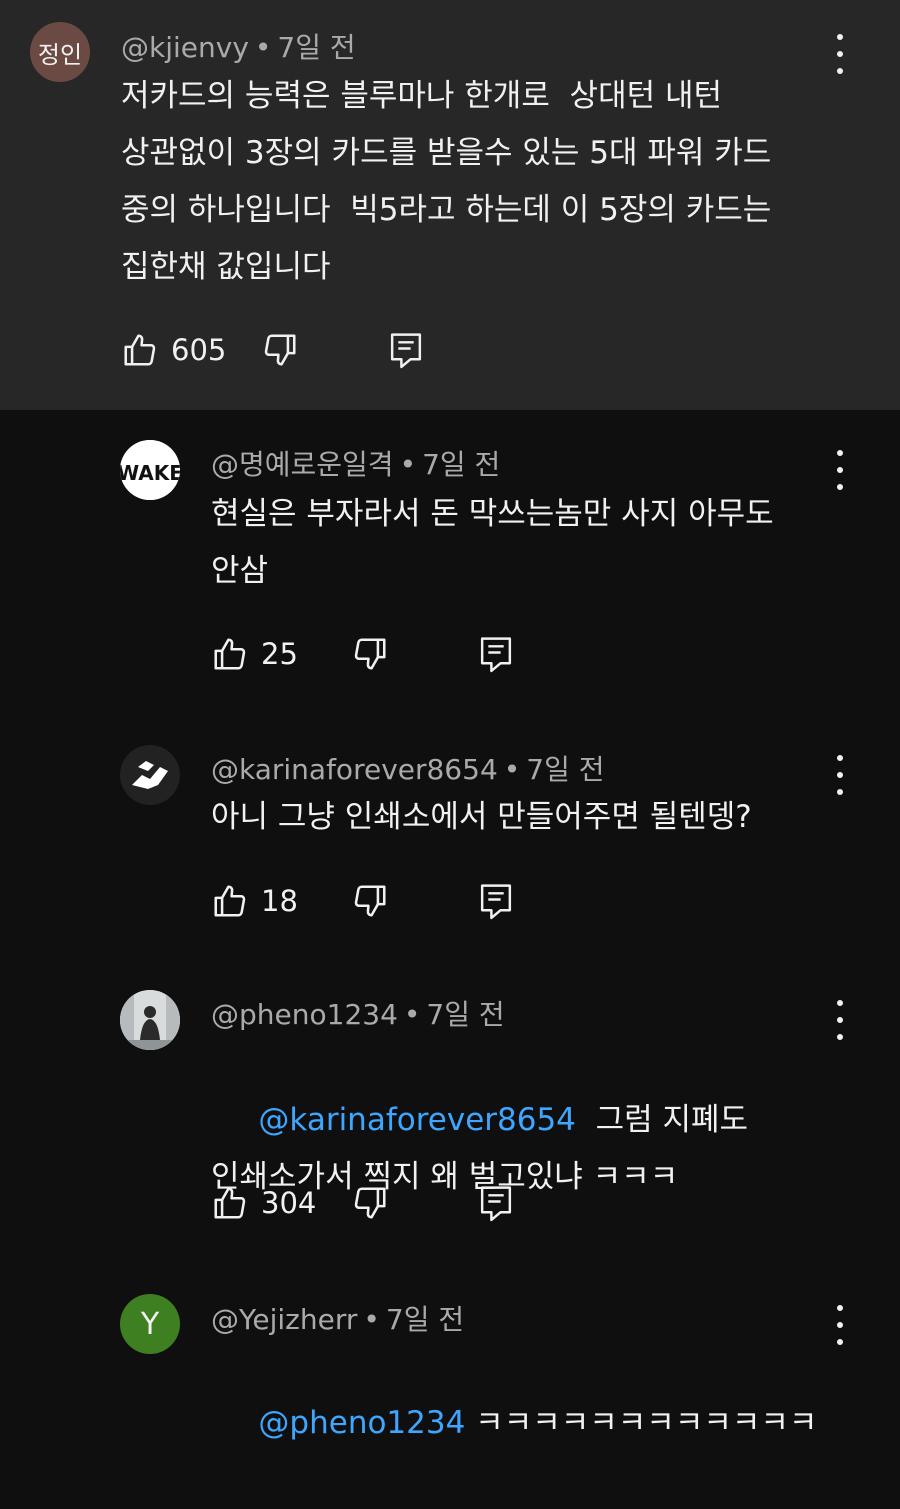  I want to click on author-name: @karinaforever8654, so click(354, 769).